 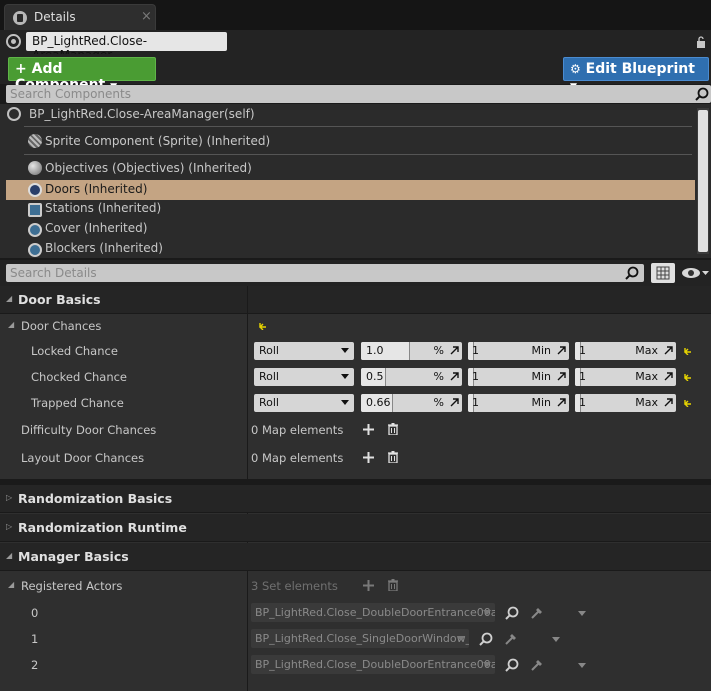 I want to click on object-name-field: BP_LightRed.Close-AreaManager, so click(x=126, y=47).